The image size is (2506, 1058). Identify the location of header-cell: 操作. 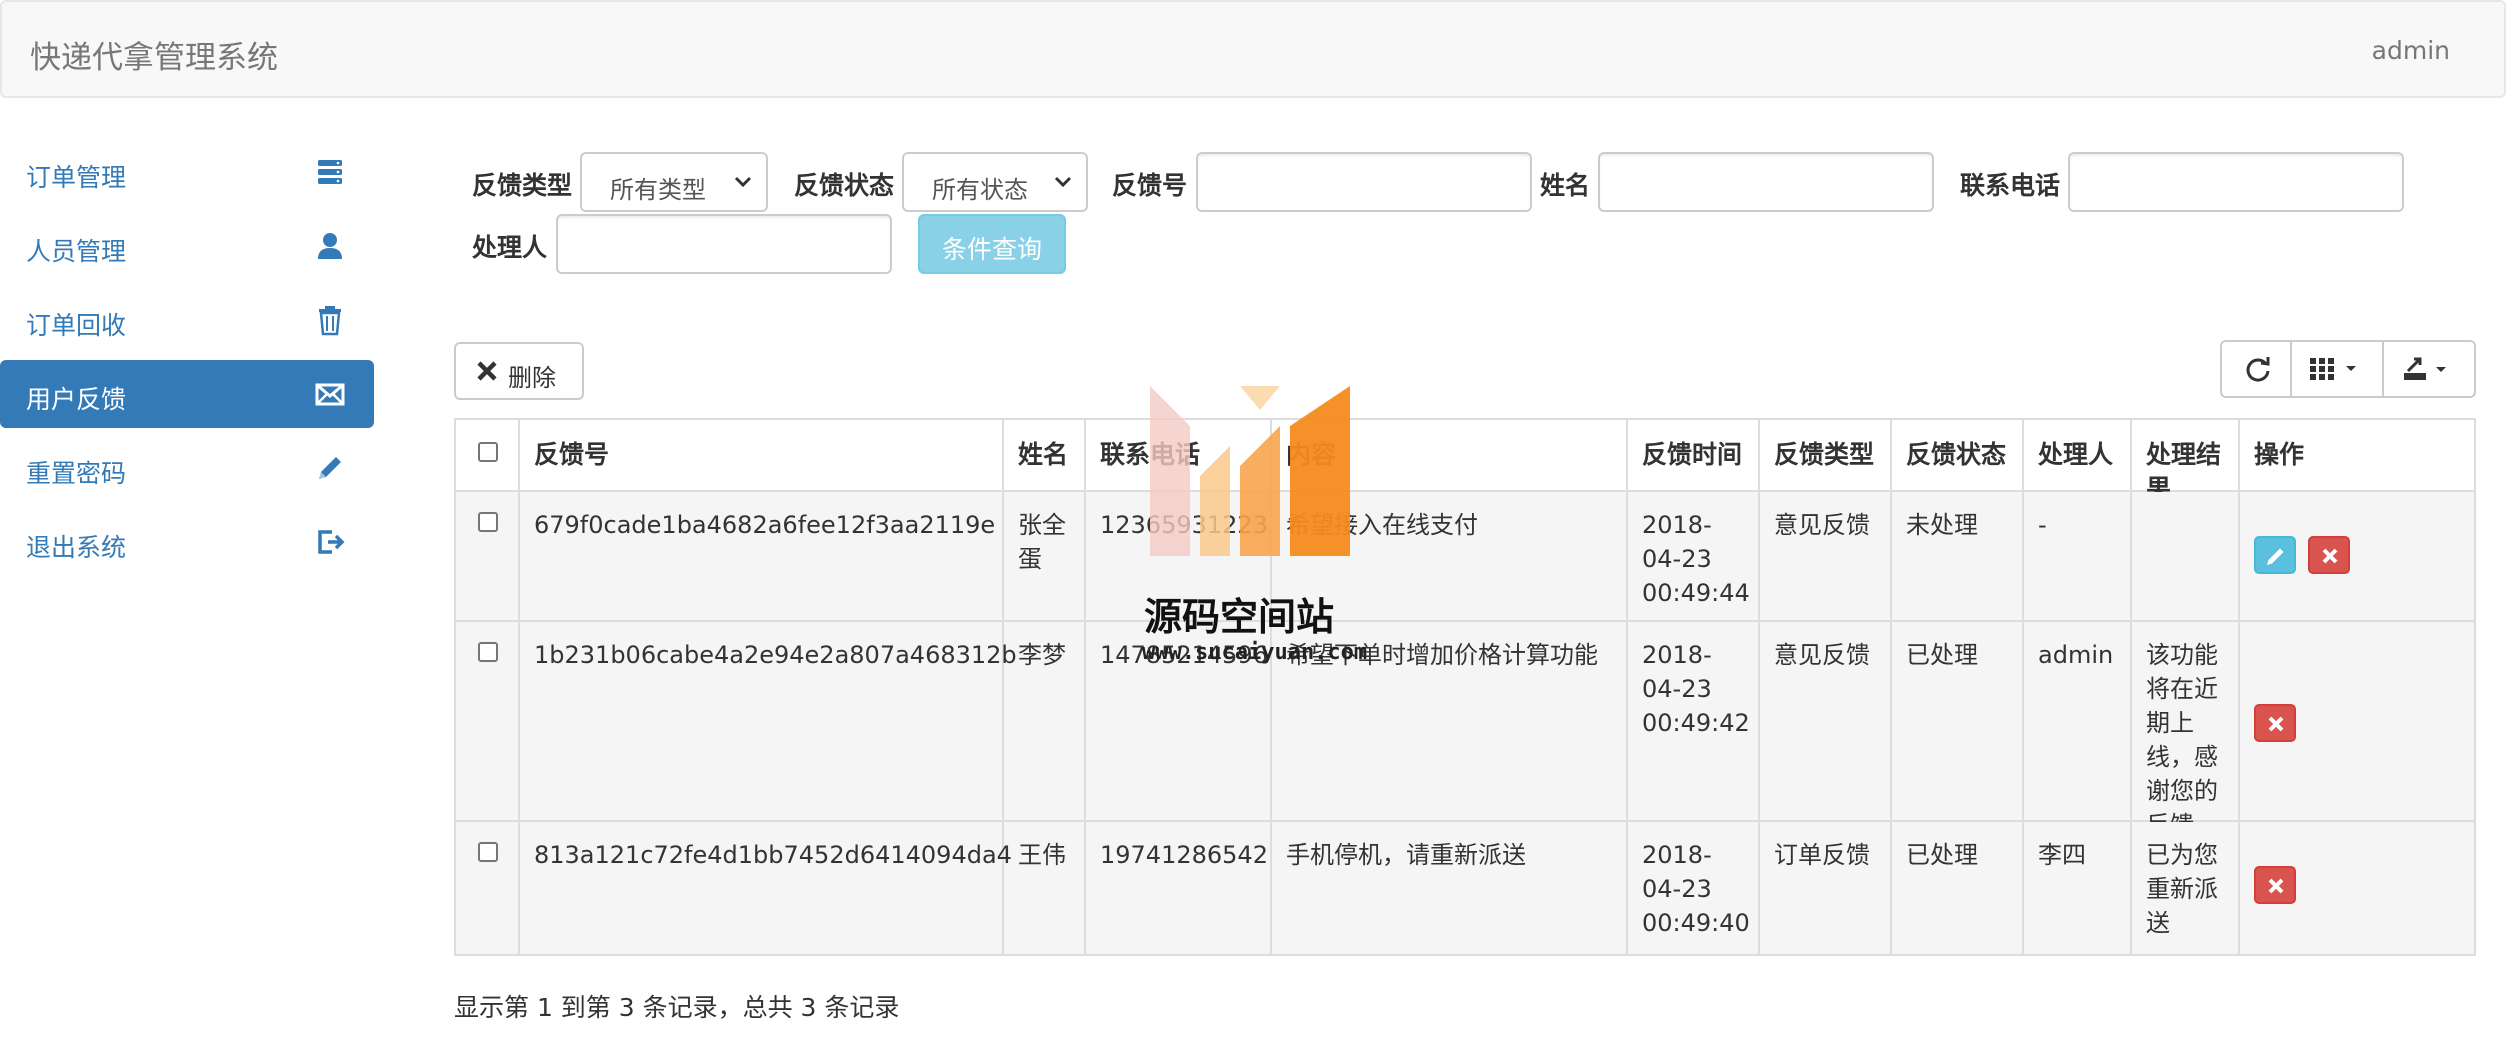
(2279, 454).